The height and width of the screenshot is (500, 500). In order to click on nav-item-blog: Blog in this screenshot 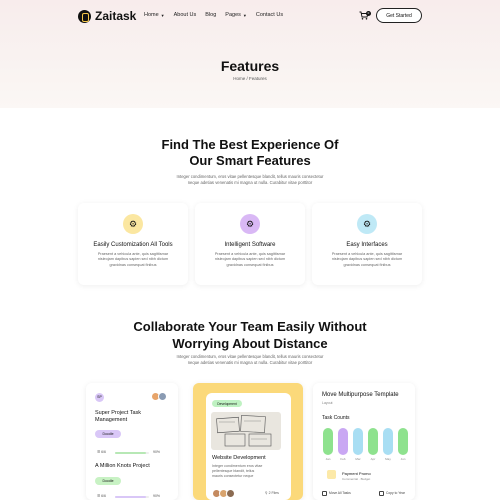, I will do `click(210, 15)`.